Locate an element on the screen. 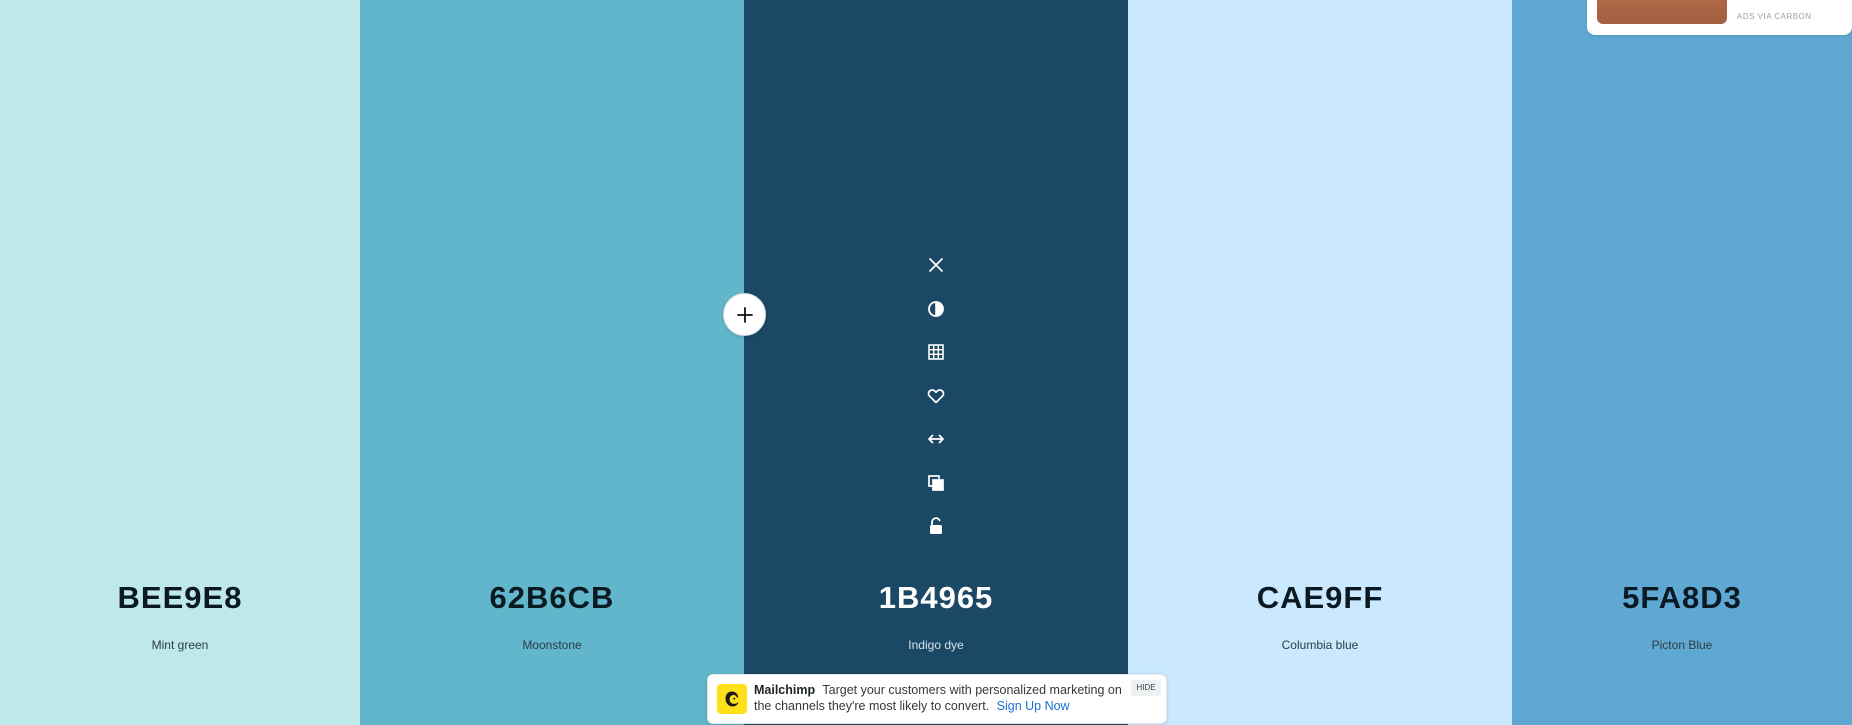  drag-color-handle is located at coordinates (936, 439).